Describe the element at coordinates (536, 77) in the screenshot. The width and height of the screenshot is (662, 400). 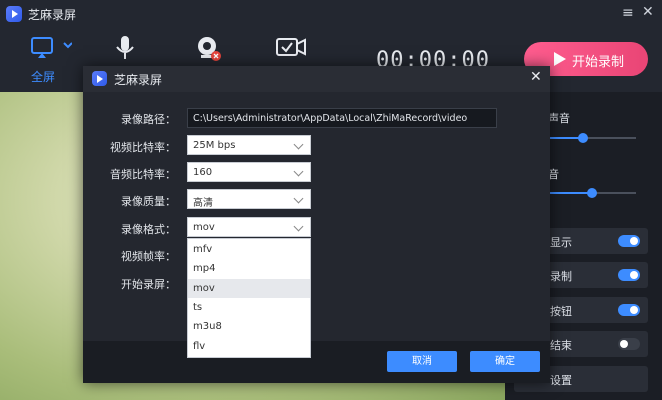
I see `dialog-close-icon: ✕` at that location.